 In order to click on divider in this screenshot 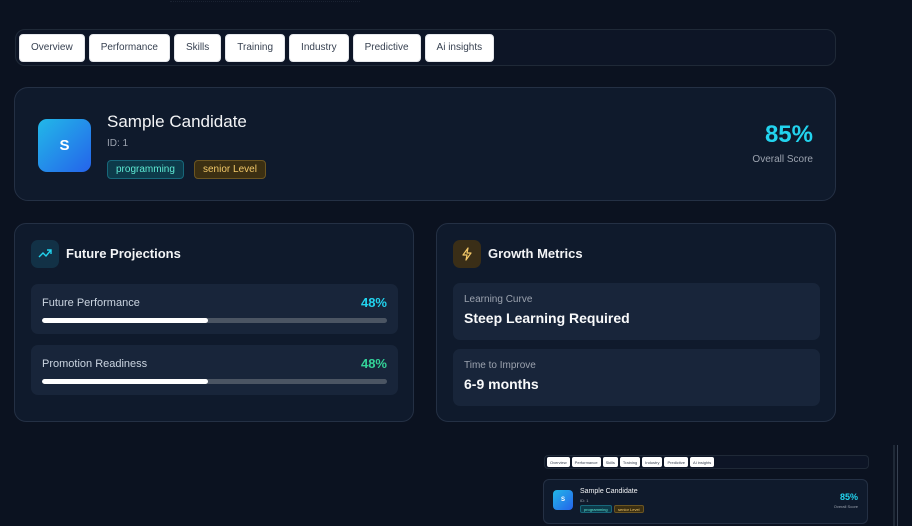, I will do `click(897, 485)`.